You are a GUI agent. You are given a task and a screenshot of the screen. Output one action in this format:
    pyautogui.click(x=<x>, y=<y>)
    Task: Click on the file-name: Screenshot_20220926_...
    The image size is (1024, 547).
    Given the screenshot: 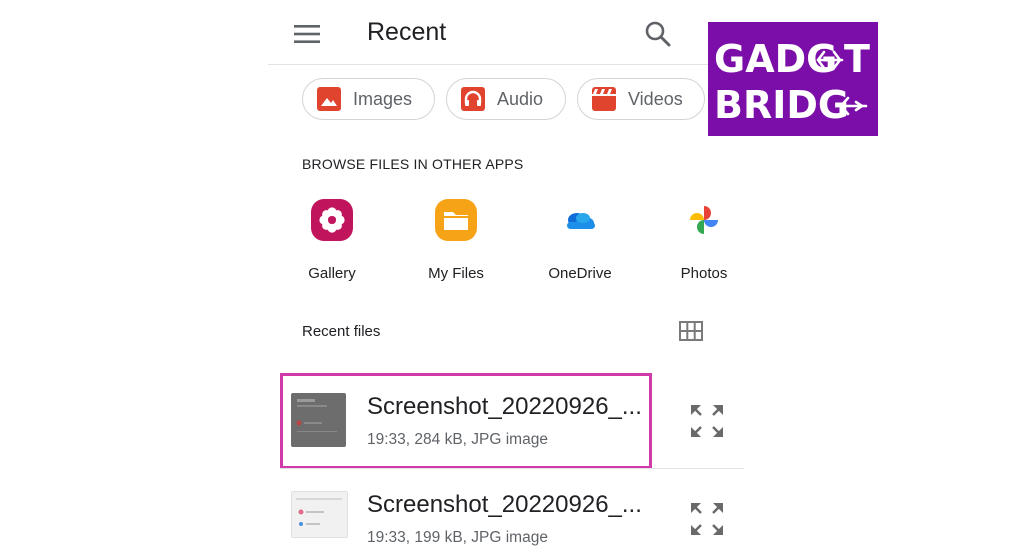 What is the action you would take?
    pyautogui.click(x=504, y=504)
    